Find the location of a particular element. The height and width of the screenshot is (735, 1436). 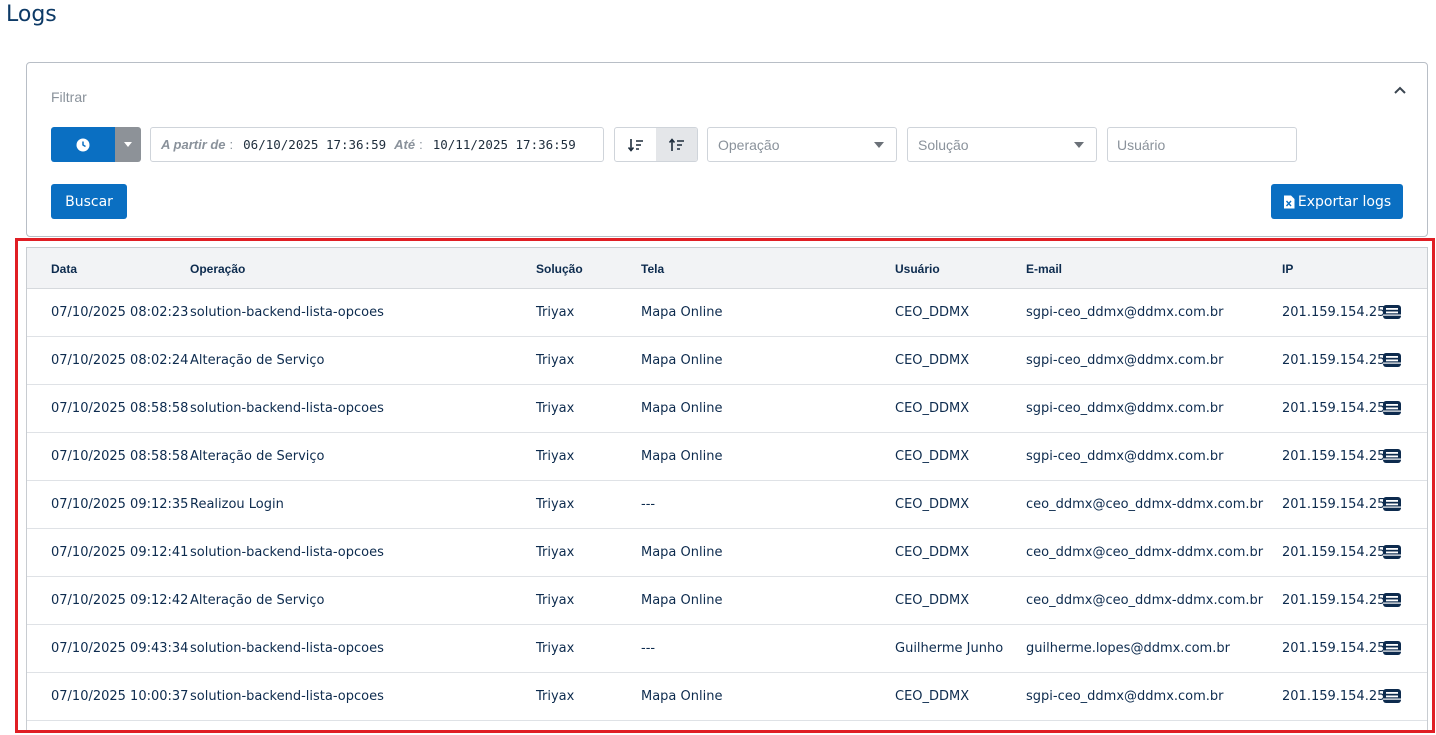

operation-select: Operação is located at coordinates (802, 144).